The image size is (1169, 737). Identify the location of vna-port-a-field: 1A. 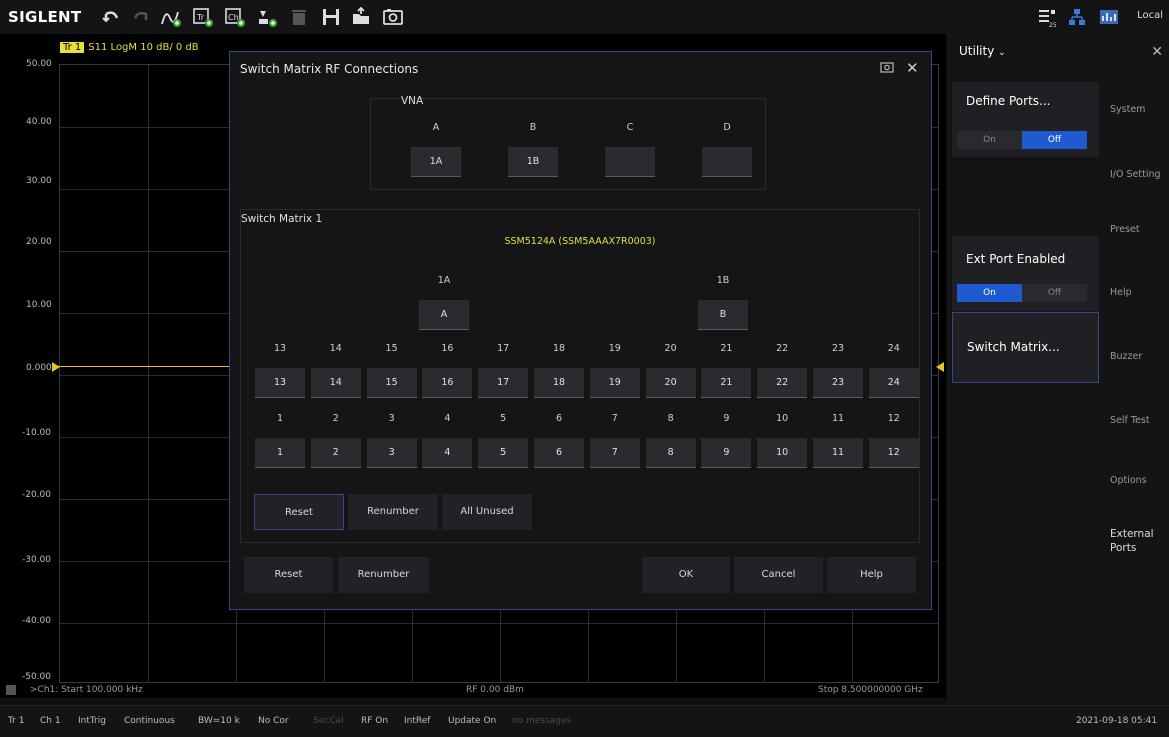
(436, 162).